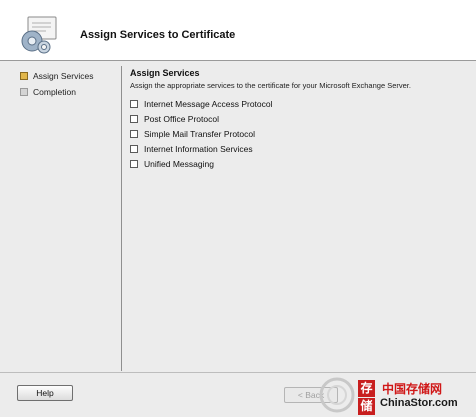 Image resolution: width=476 pixels, height=417 pixels. I want to click on watermark-logo-icon, so click(337, 395).